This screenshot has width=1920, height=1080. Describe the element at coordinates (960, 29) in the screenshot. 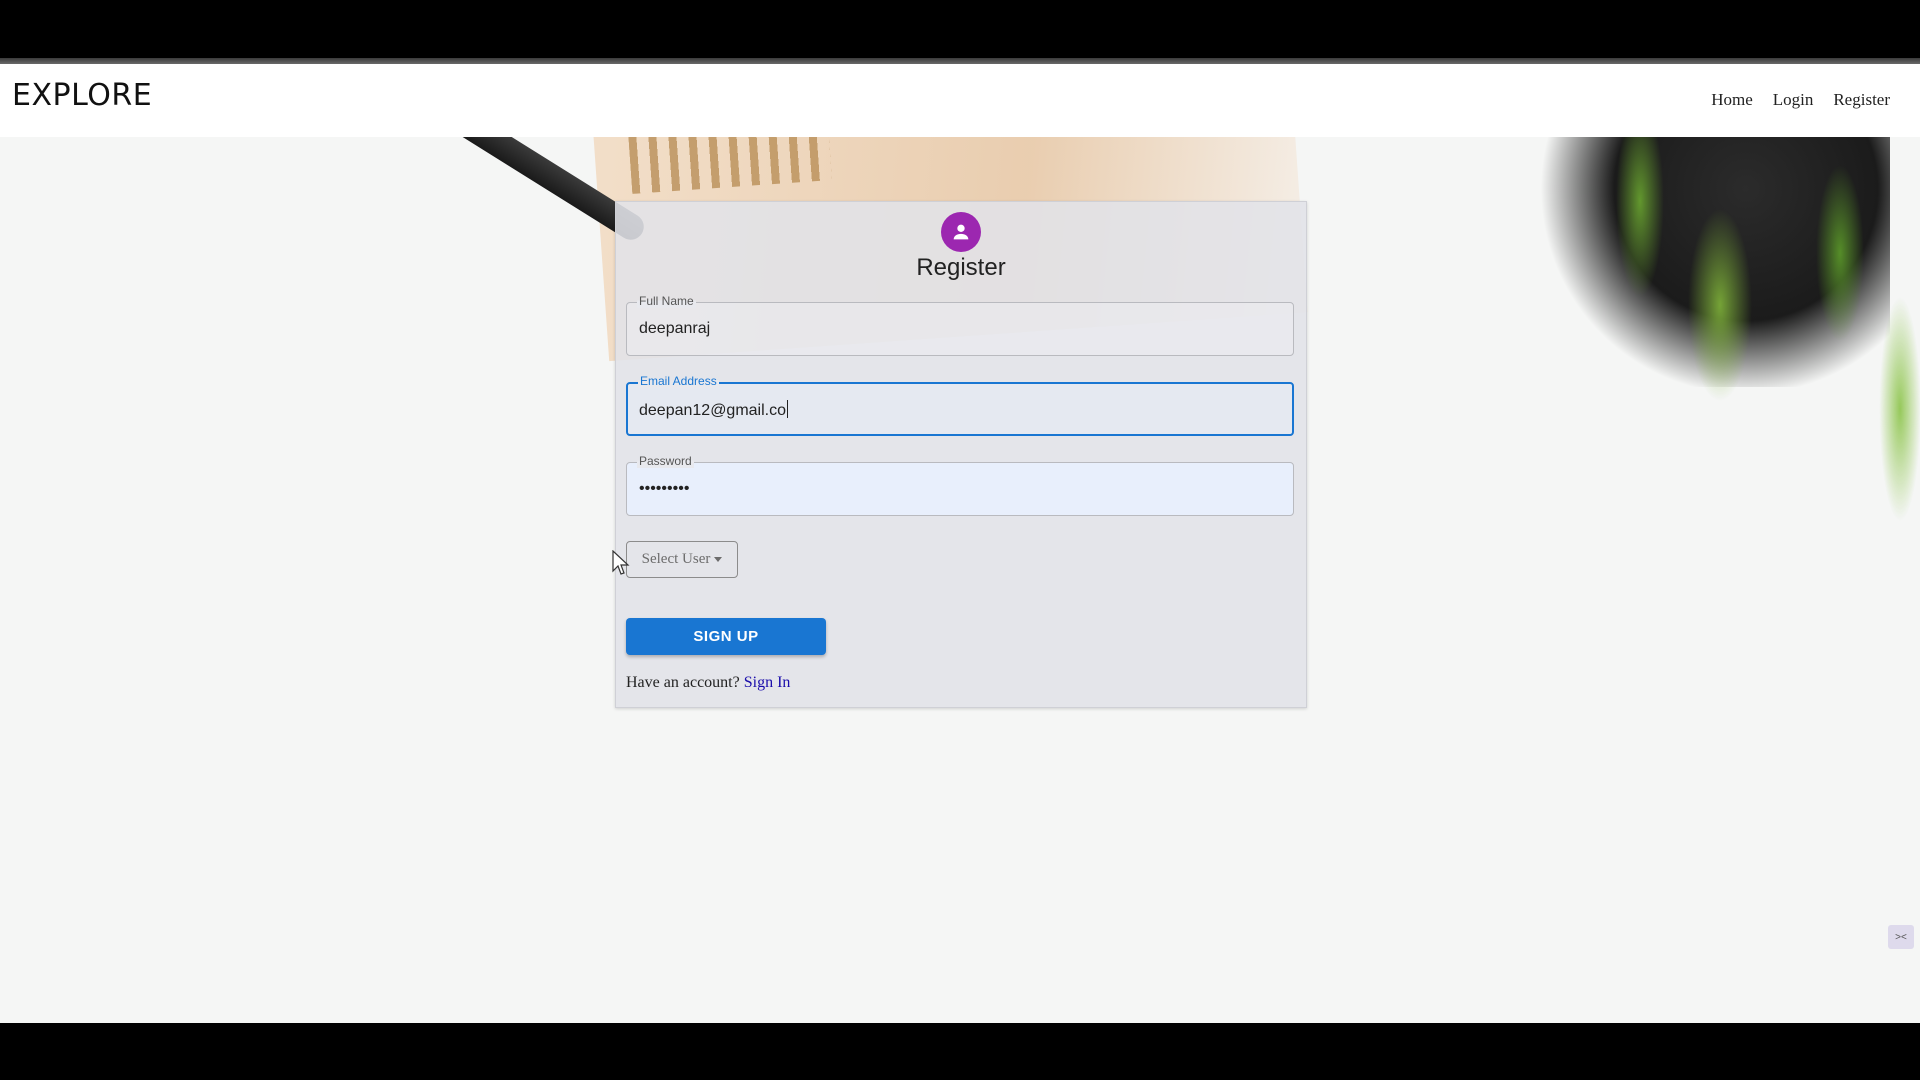

I see `video-letterbox-top` at that location.